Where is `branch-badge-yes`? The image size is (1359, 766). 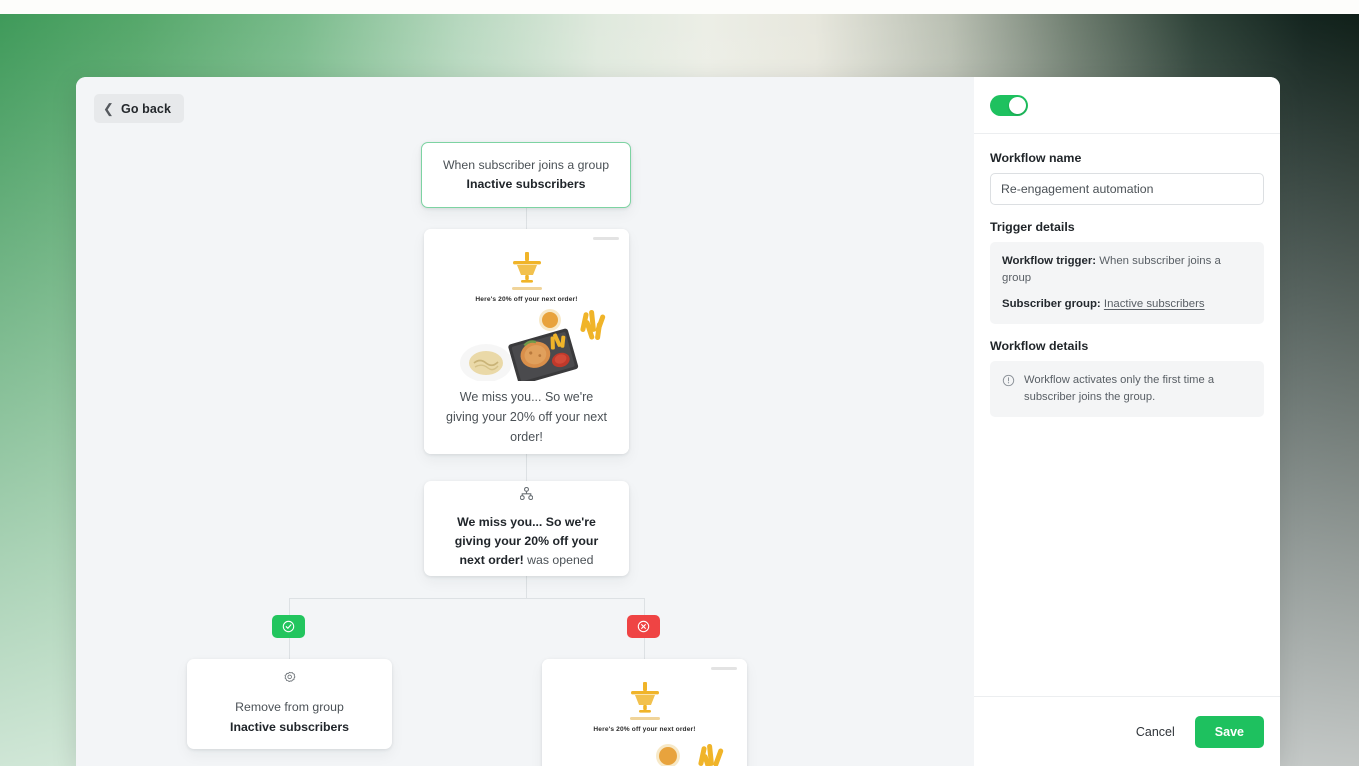 branch-badge-yes is located at coordinates (288, 626).